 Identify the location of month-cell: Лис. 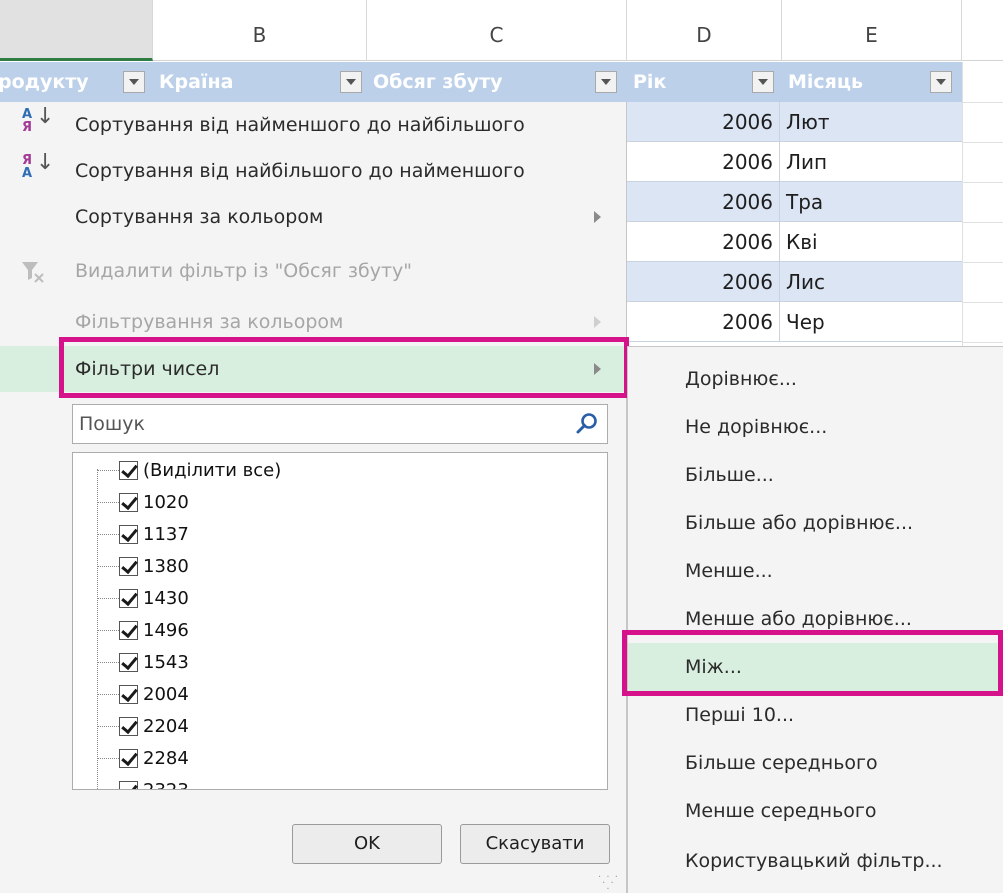
(803, 282).